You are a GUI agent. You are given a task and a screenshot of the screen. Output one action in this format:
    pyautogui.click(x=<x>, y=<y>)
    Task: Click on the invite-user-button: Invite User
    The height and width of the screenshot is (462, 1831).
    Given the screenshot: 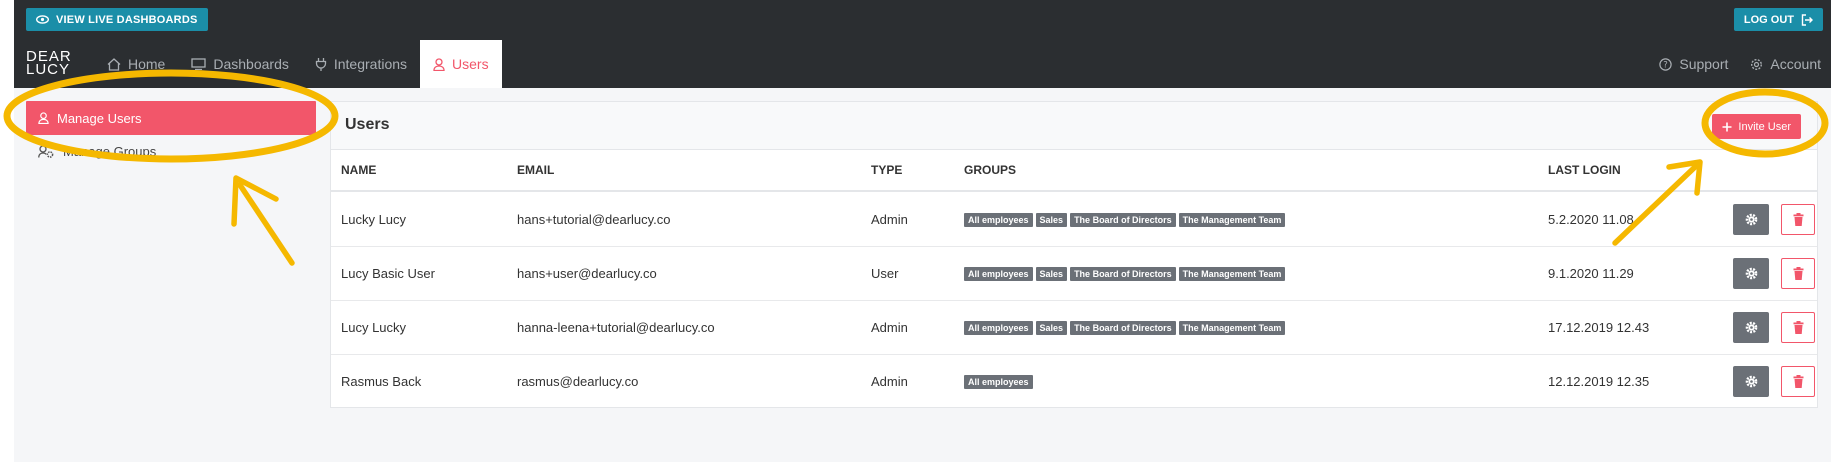 What is the action you would take?
    pyautogui.click(x=1756, y=126)
    